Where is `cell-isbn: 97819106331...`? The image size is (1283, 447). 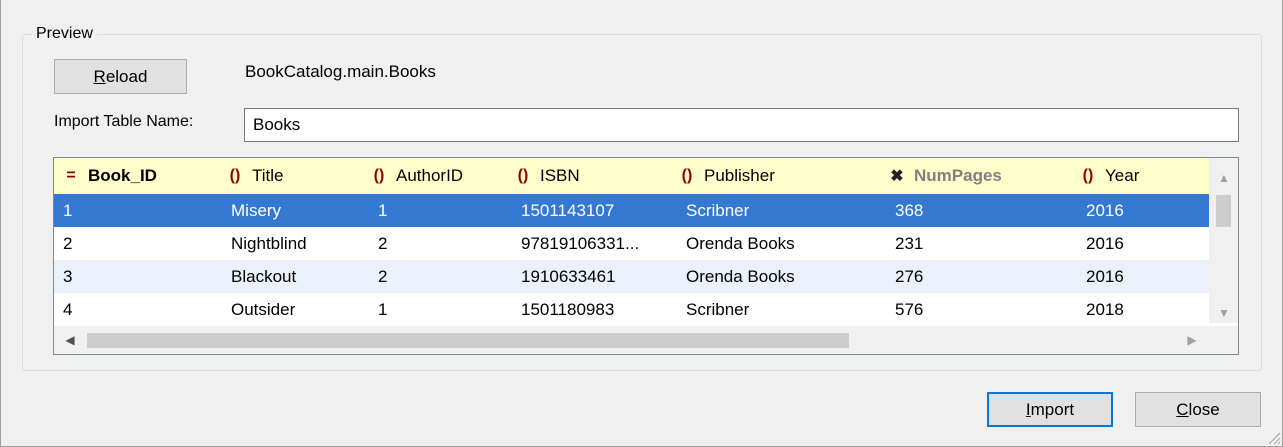
cell-isbn: 97819106331... is located at coordinates (580, 243).